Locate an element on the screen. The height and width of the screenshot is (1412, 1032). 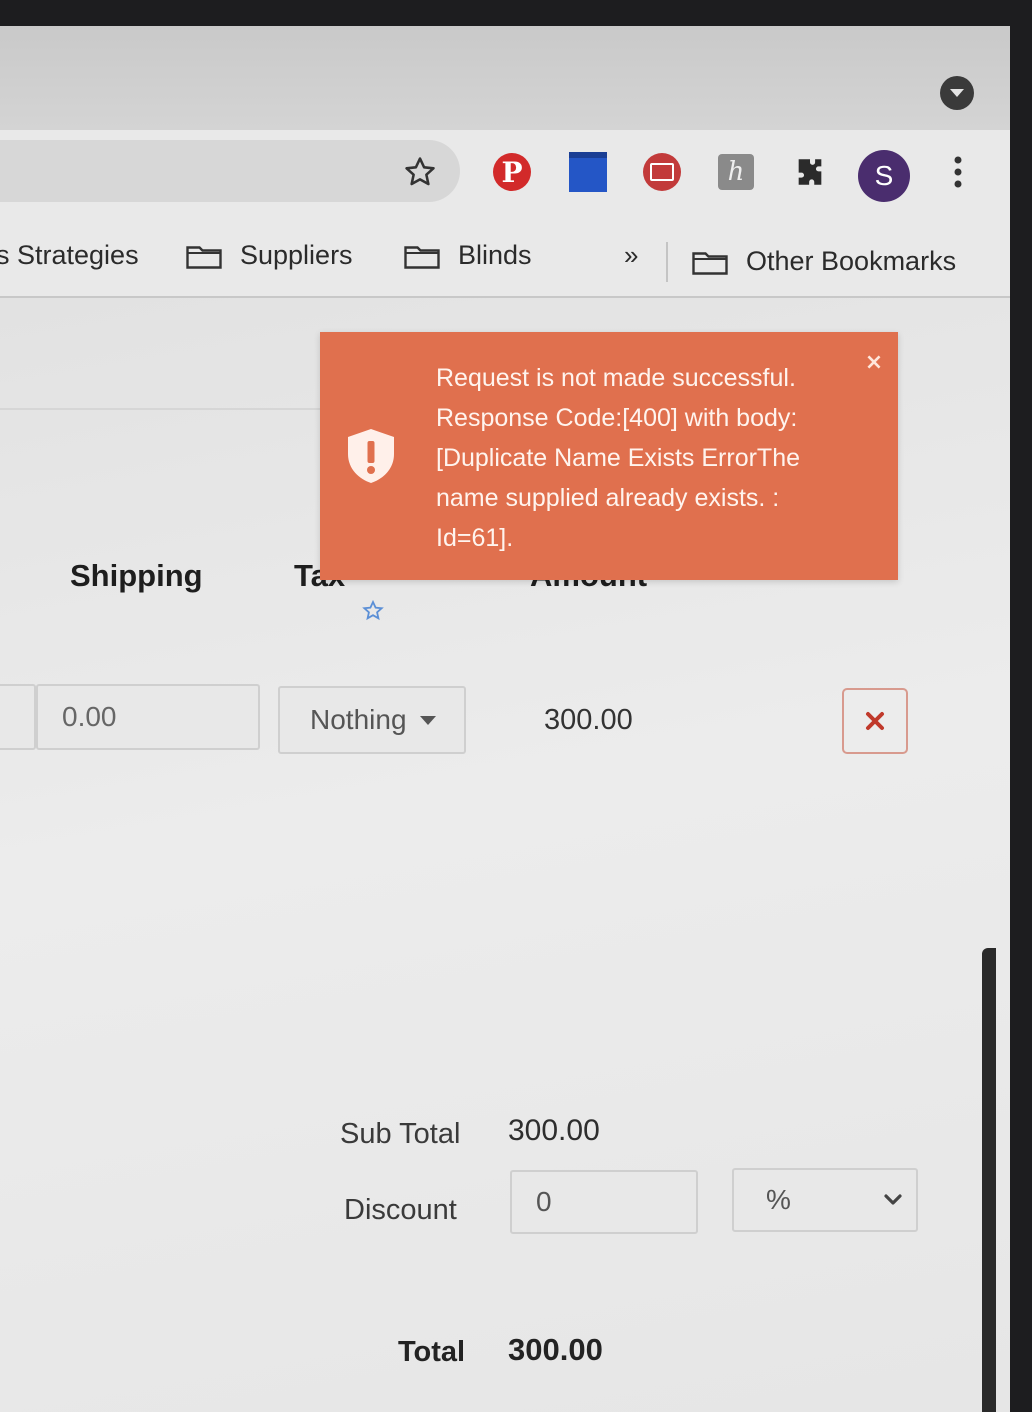
tab-search-button is located at coordinates (957, 93).